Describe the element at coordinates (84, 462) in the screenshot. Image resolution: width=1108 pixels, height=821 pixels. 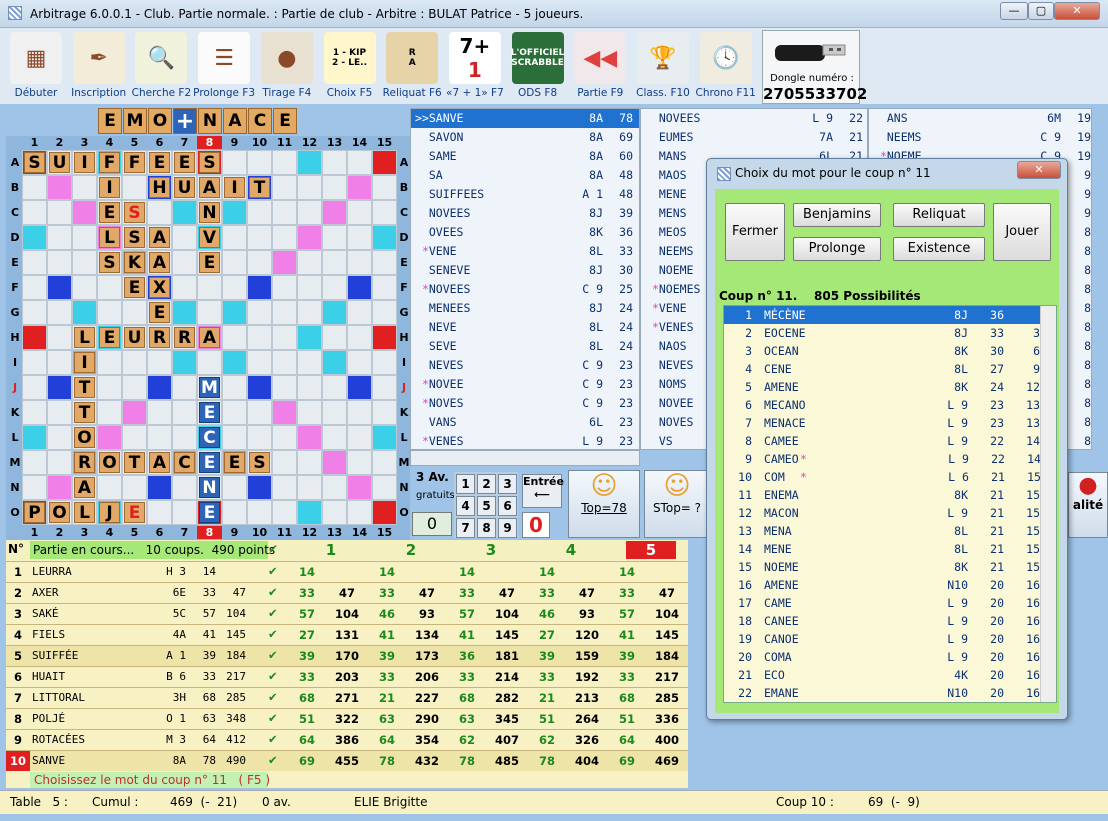
I see `board-cell: R` at that location.